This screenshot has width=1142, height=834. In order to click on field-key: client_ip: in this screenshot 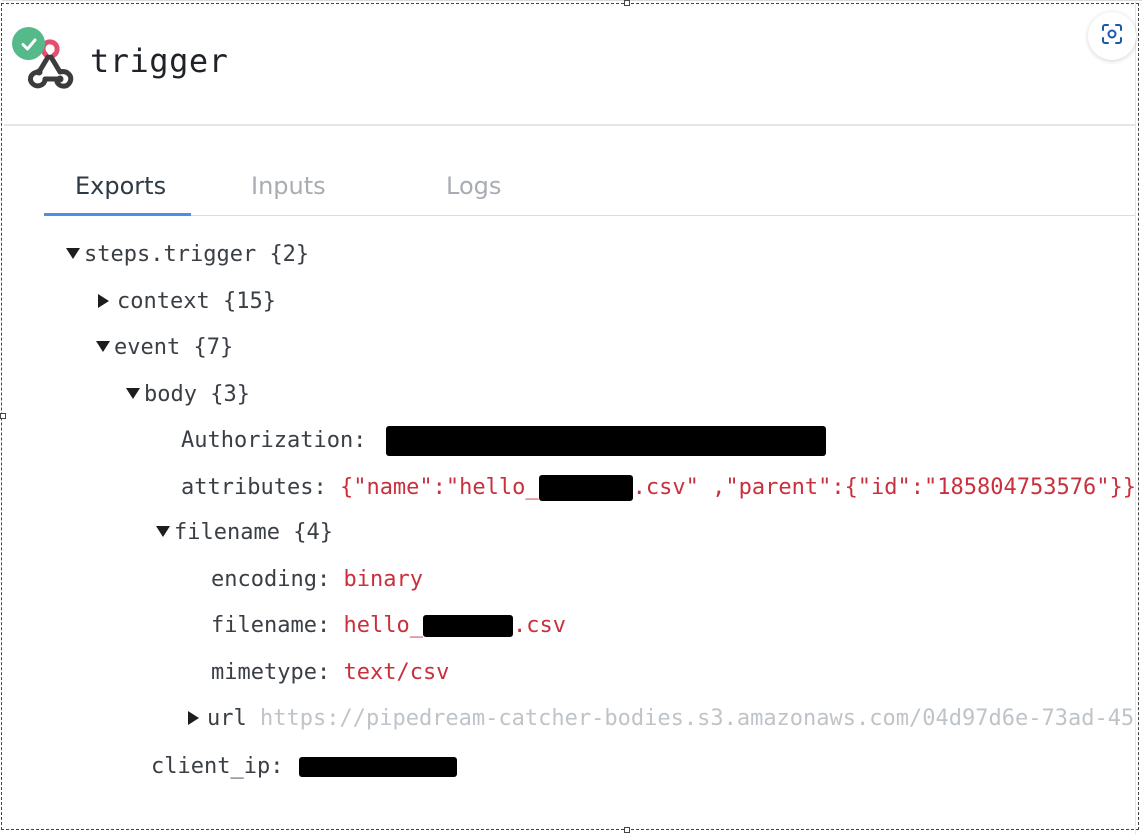, I will do `click(217, 766)`.